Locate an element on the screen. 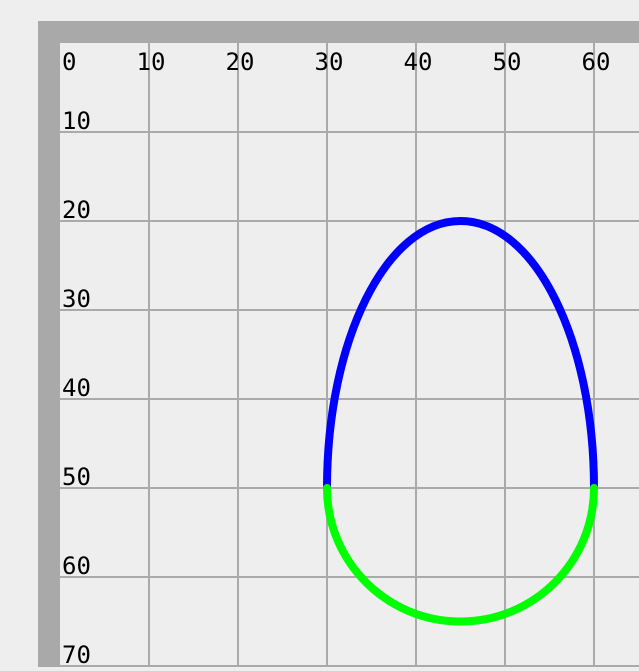  x-tick-label: 40 is located at coordinates (418, 62).